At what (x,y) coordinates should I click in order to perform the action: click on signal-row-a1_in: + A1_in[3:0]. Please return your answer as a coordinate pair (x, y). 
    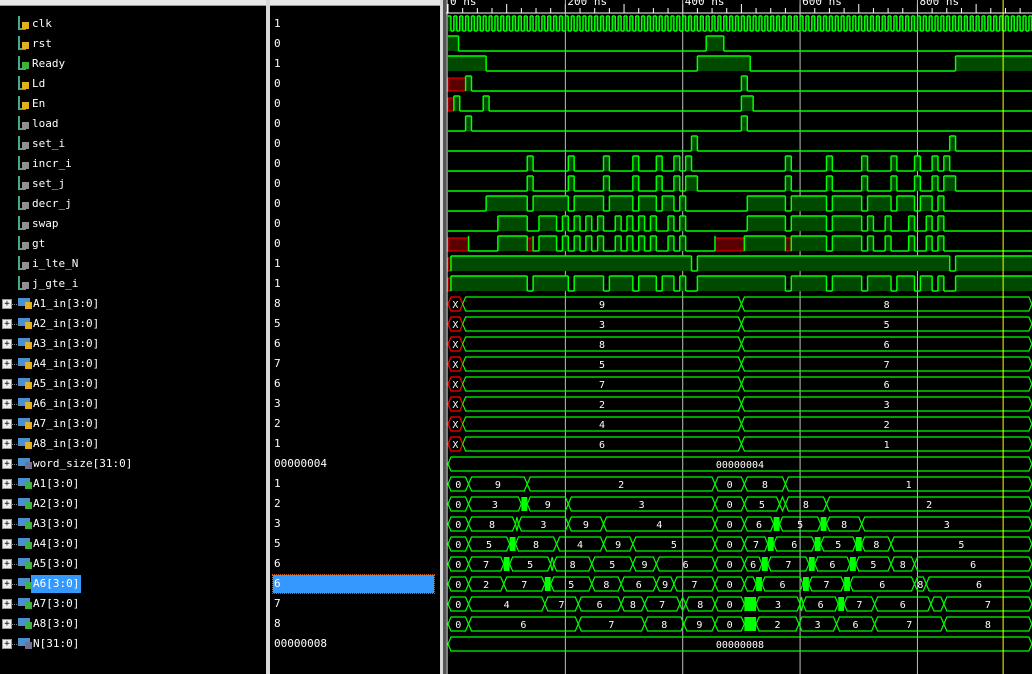
    Looking at the image, I should click on (133, 304).